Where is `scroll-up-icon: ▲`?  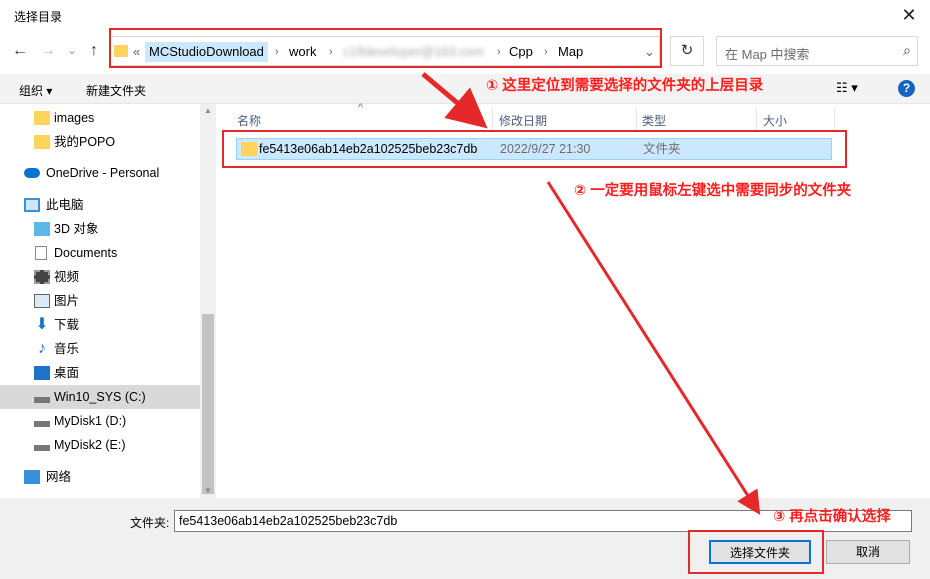 scroll-up-icon: ▲ is located at coordinates (208, 110).